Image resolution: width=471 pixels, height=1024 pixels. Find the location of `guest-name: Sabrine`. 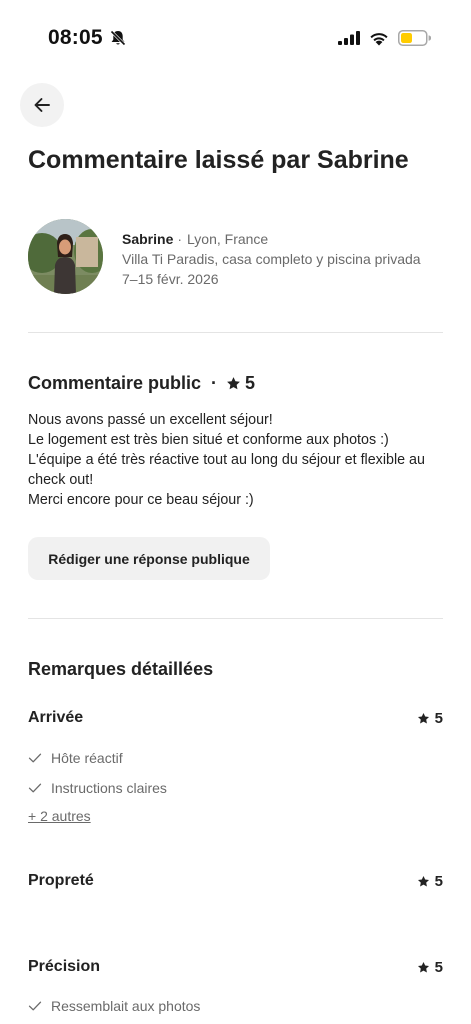

guest-name: Sabrine is located at coordinates (147, 239).